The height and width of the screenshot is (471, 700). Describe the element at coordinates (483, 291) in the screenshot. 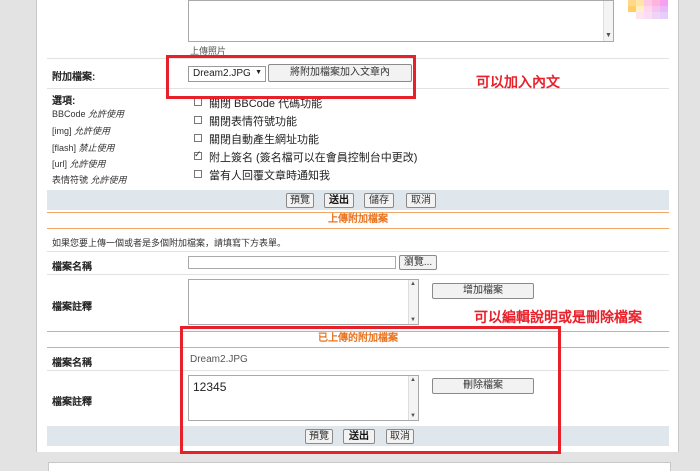

I see `add-file-button: 增加檔案` at that location.